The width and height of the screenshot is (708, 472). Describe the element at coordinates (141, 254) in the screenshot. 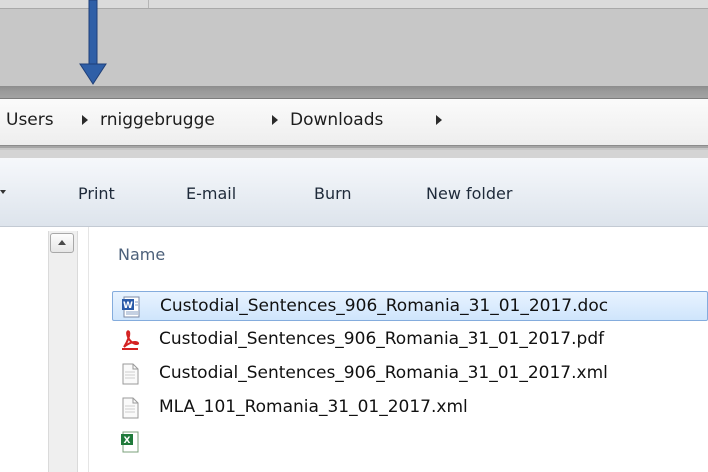

I see `column-header-name: Name` at that location.